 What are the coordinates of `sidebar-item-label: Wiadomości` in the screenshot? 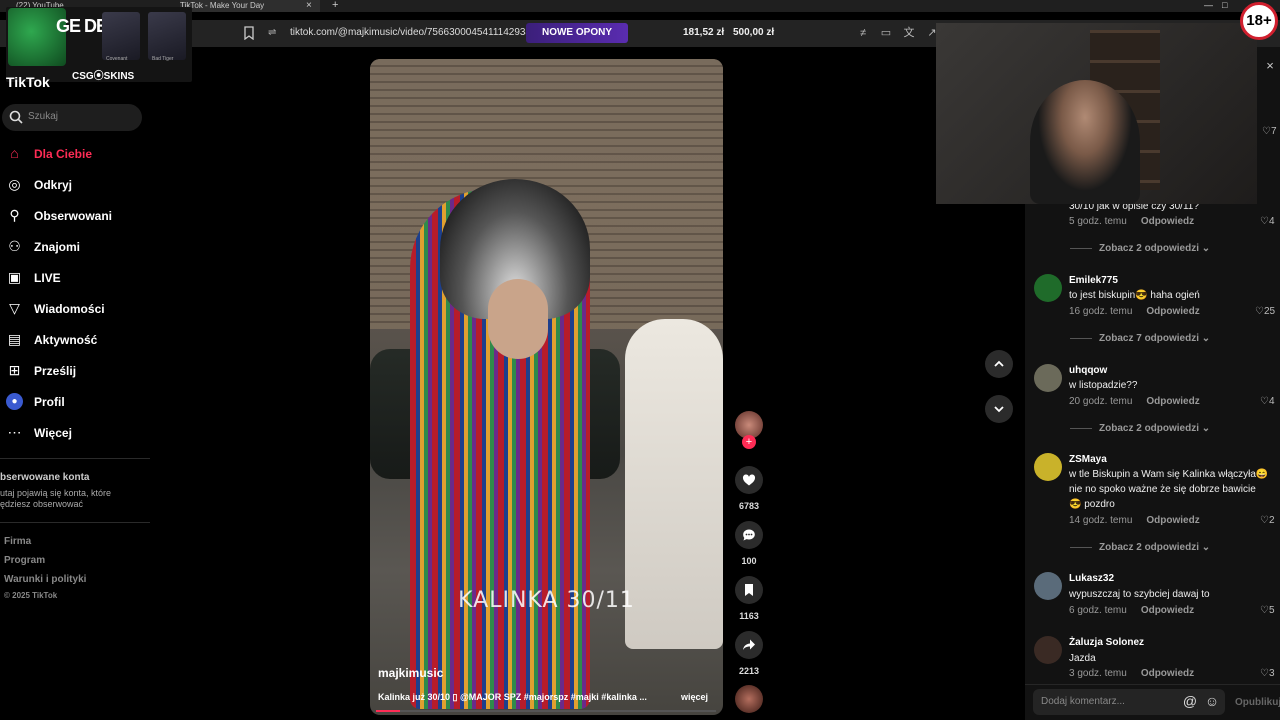 It's located at (69, 309).